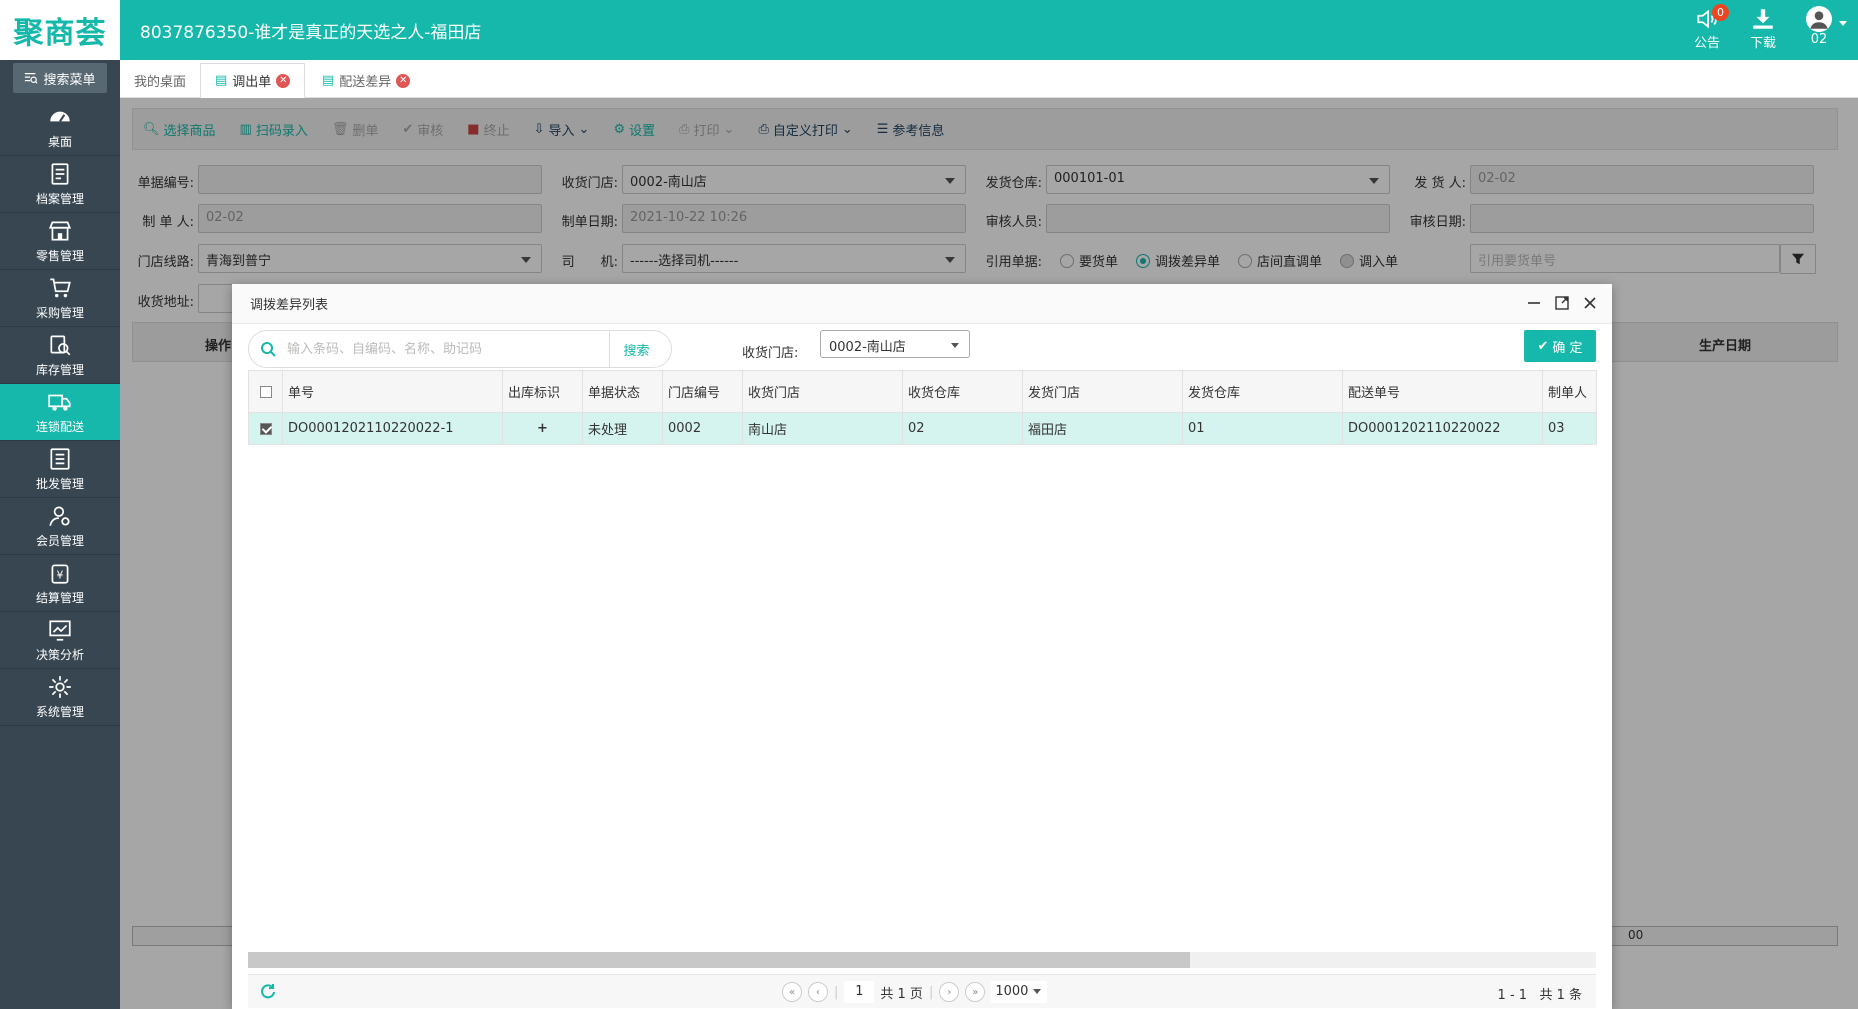  I want to click on tab-label: 配送差异, so click(365, 82).